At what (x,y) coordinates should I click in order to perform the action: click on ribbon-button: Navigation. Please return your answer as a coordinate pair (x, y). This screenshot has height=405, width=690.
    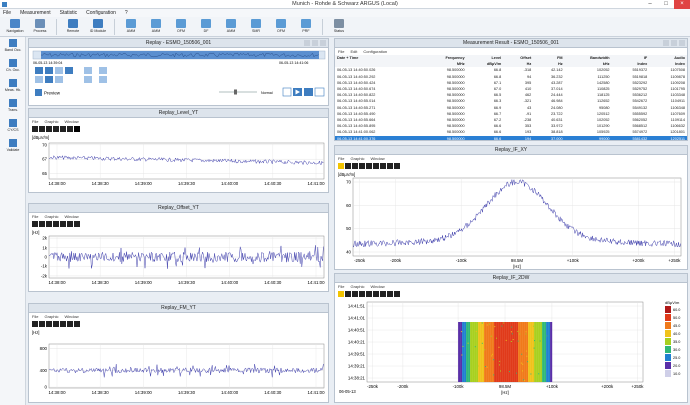
    Looking at the image, I should click on (15, 27).